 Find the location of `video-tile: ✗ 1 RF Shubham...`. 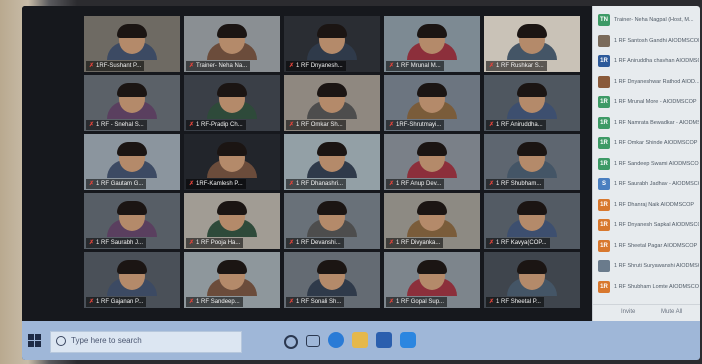

video-tile: ✗ 1 RF Shubham... is located at coordinates (532, 162).